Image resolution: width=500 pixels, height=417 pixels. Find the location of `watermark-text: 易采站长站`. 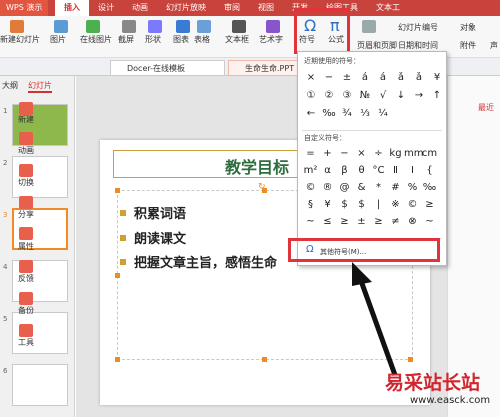

watermark-text: 易采站长站 is located at coordinates (433, 383).